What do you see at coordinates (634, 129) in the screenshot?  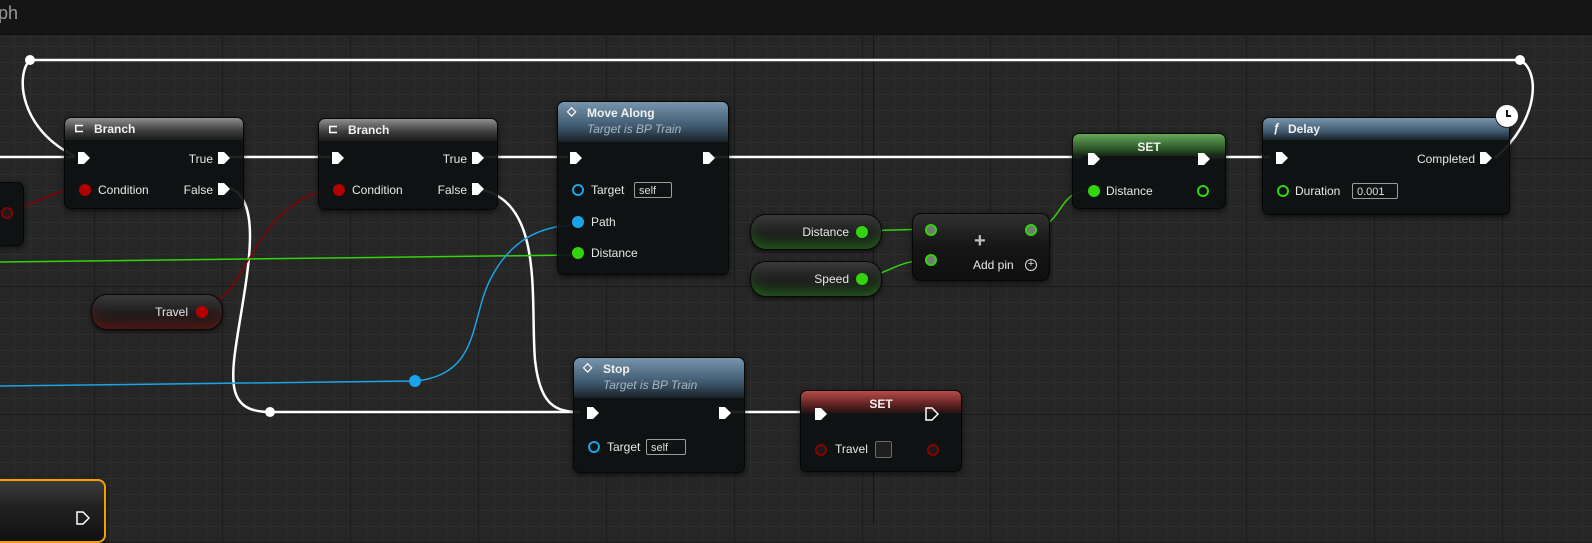 I see `move-along-subtitle: Target is BP Train` at bounding box center [634, 129].